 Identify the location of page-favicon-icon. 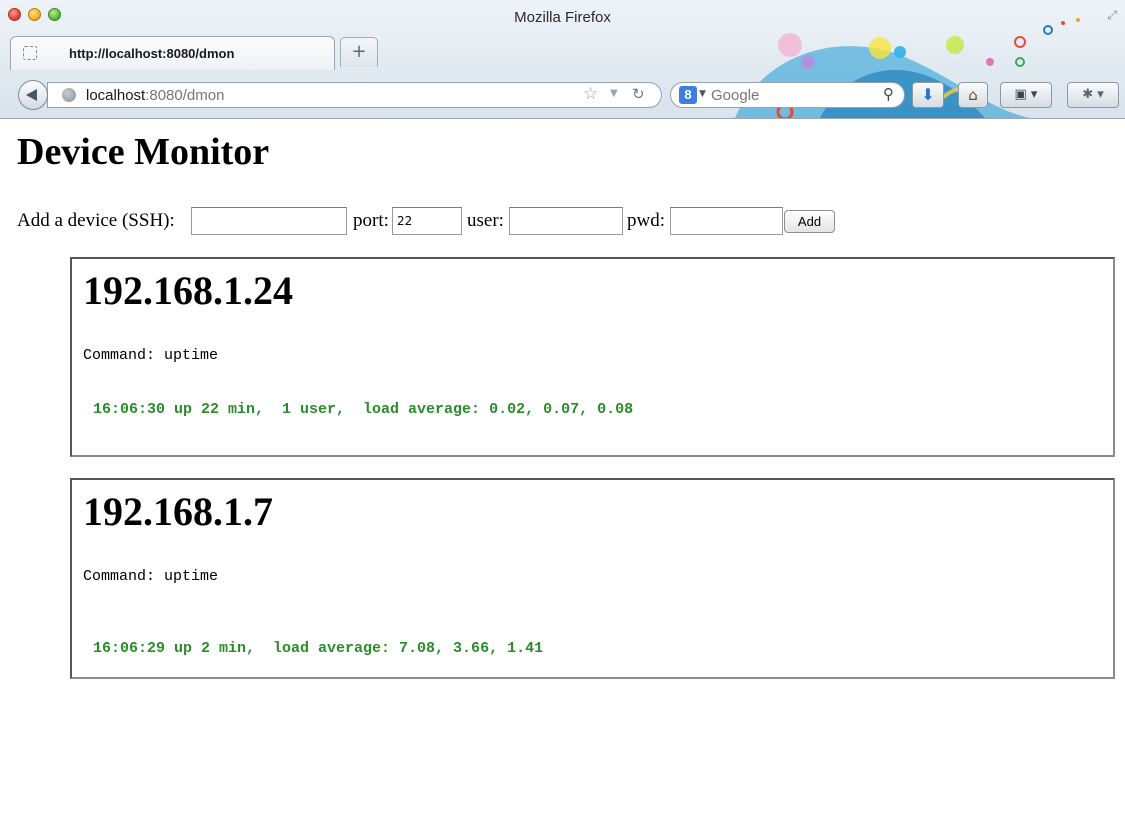
(30, 53).